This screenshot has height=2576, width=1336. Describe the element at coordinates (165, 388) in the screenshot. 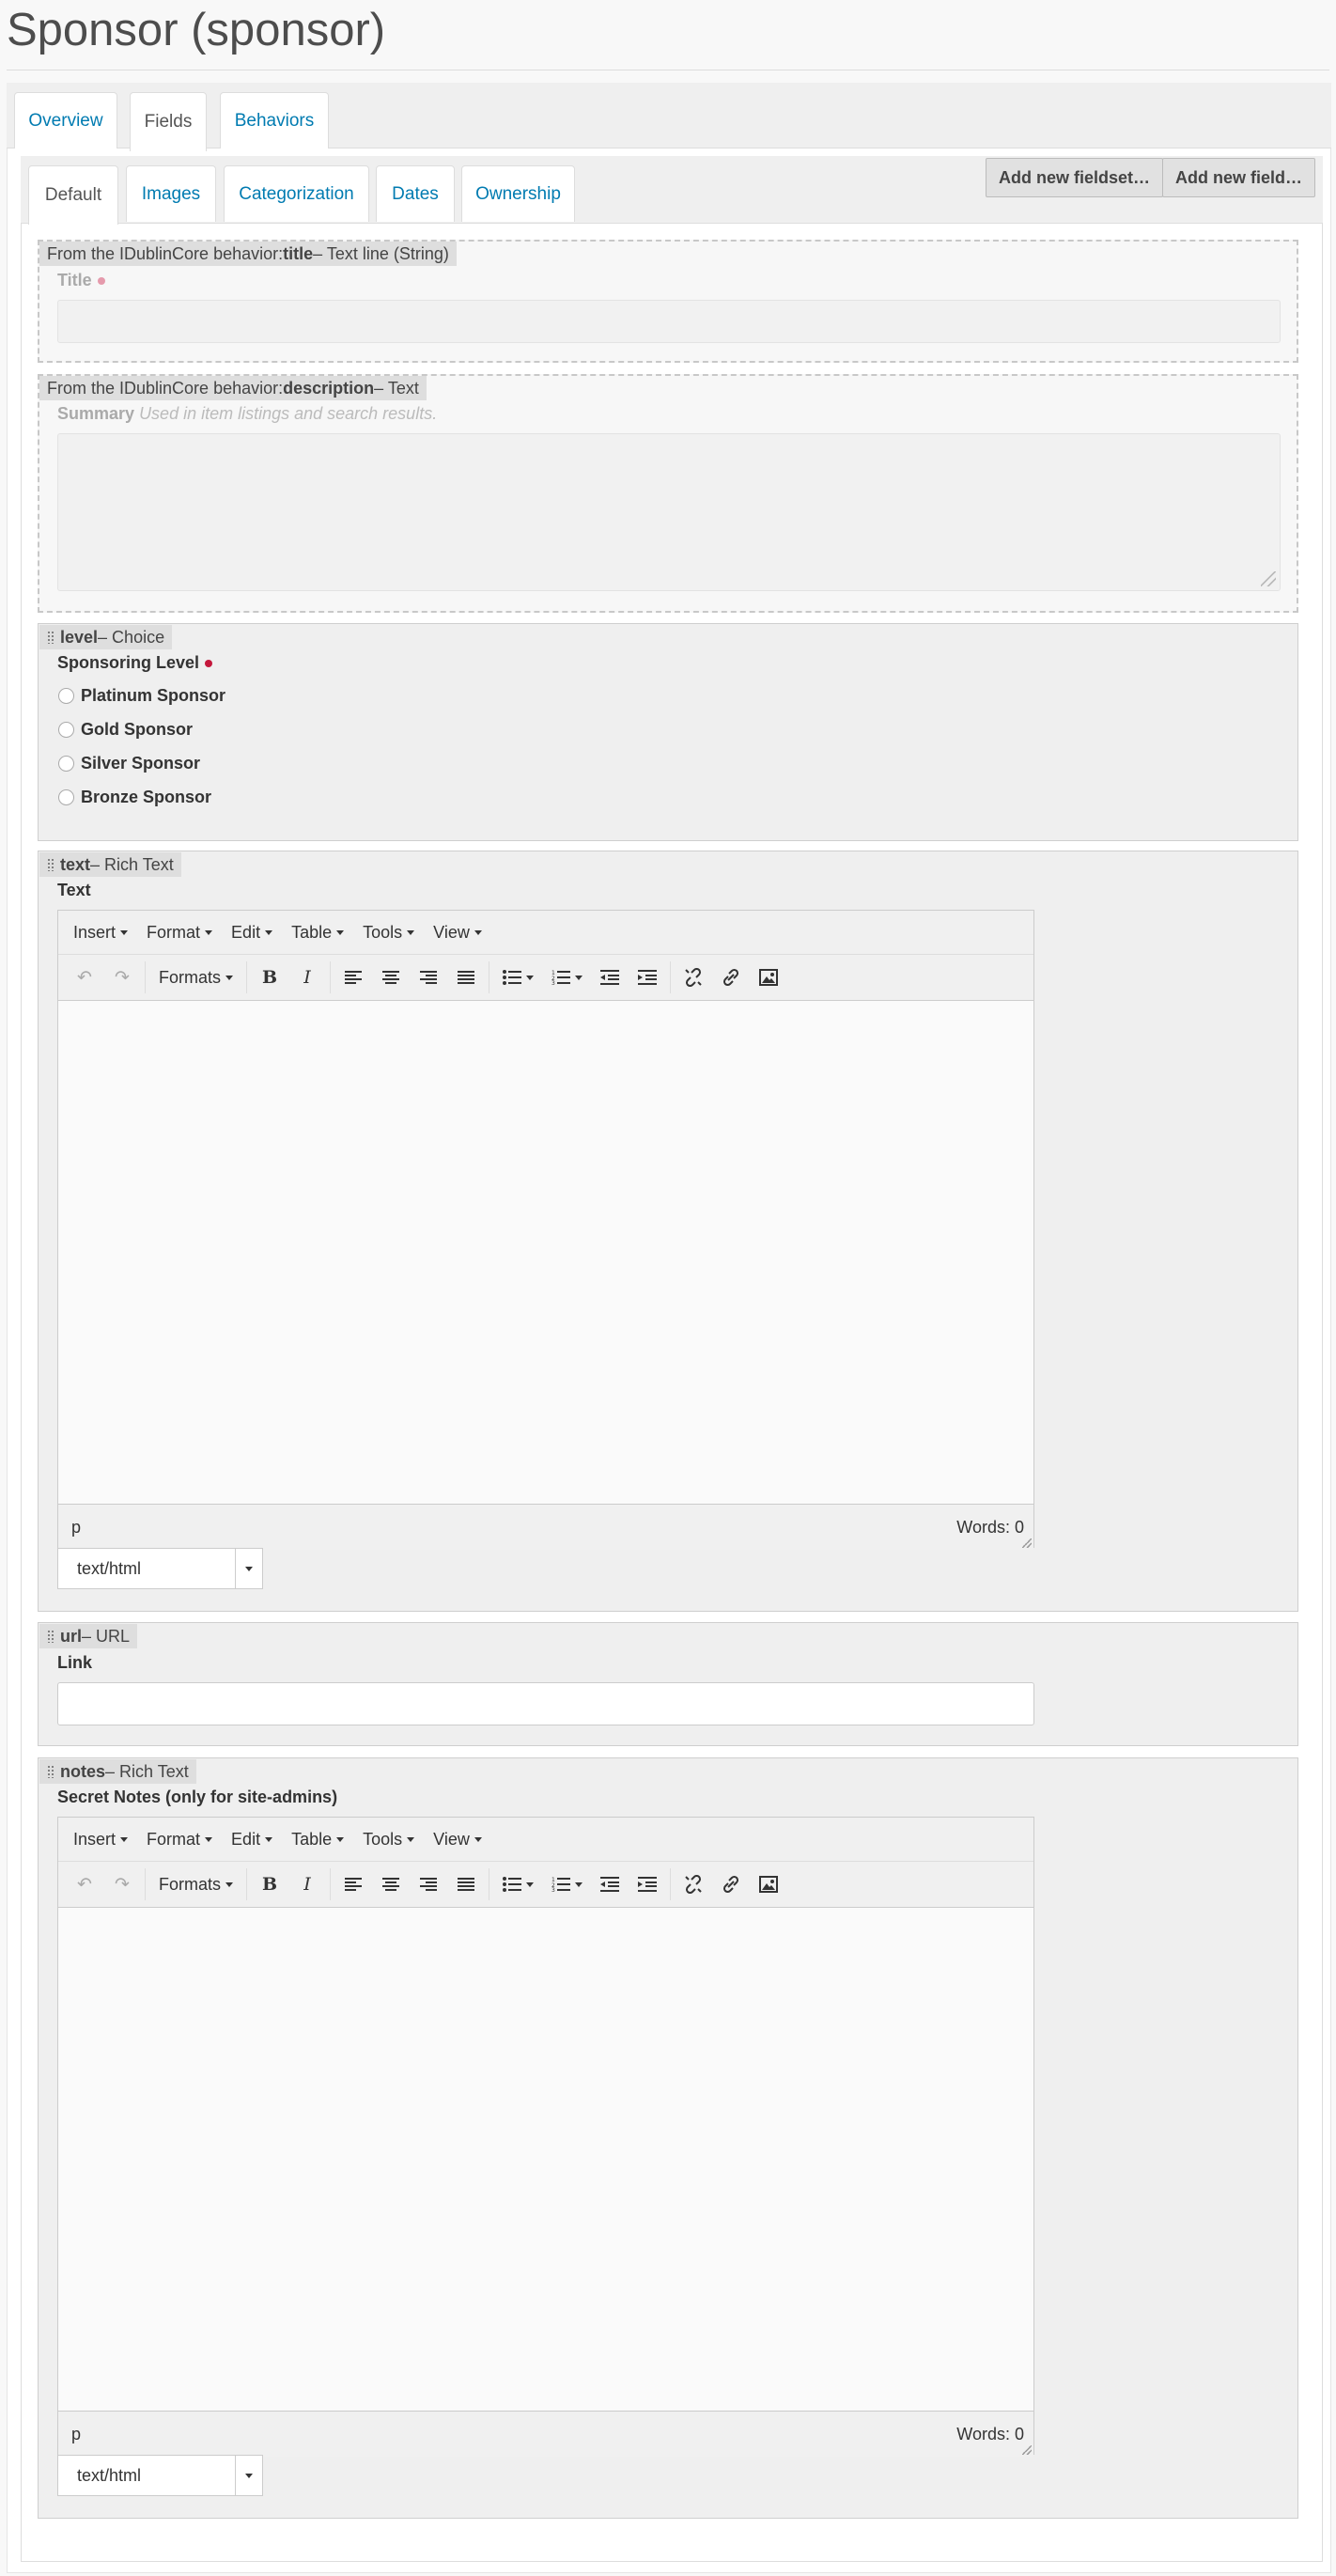

I see `legend-prefix: From the IDublinCore behavior:` at that location.